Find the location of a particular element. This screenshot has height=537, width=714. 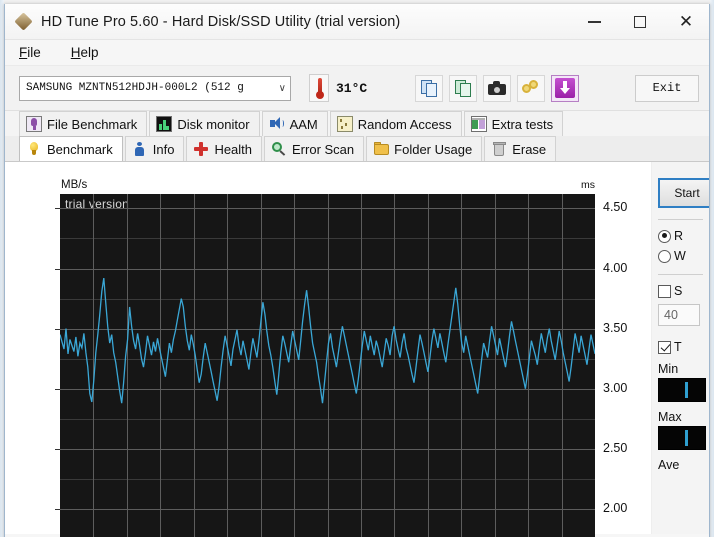

link-tag-icon is located at coordinates (531, 88).